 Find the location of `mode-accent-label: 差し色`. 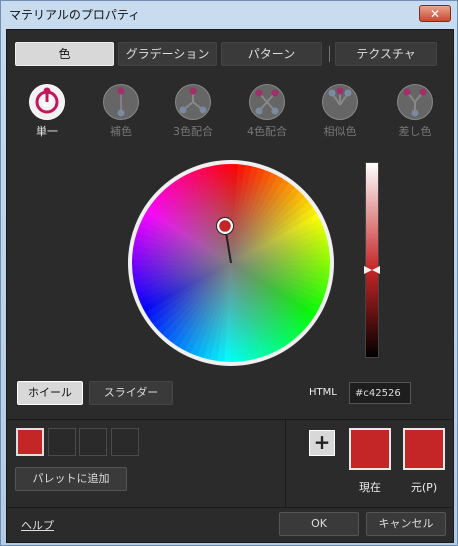

mode-accent-label: 差し色 is located at coordinates (415, 131).